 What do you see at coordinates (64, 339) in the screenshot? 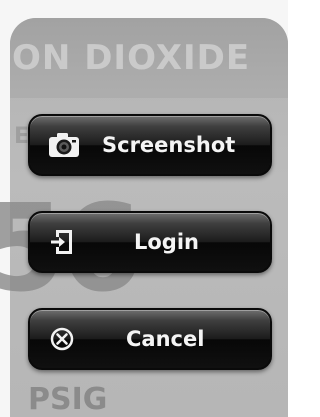
I see `cancel-icon` at bounding box center [64, 339].